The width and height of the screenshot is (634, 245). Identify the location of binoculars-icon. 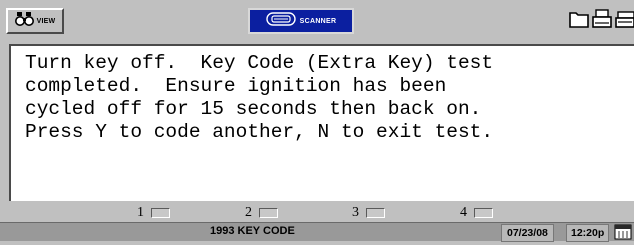
(24, 21).